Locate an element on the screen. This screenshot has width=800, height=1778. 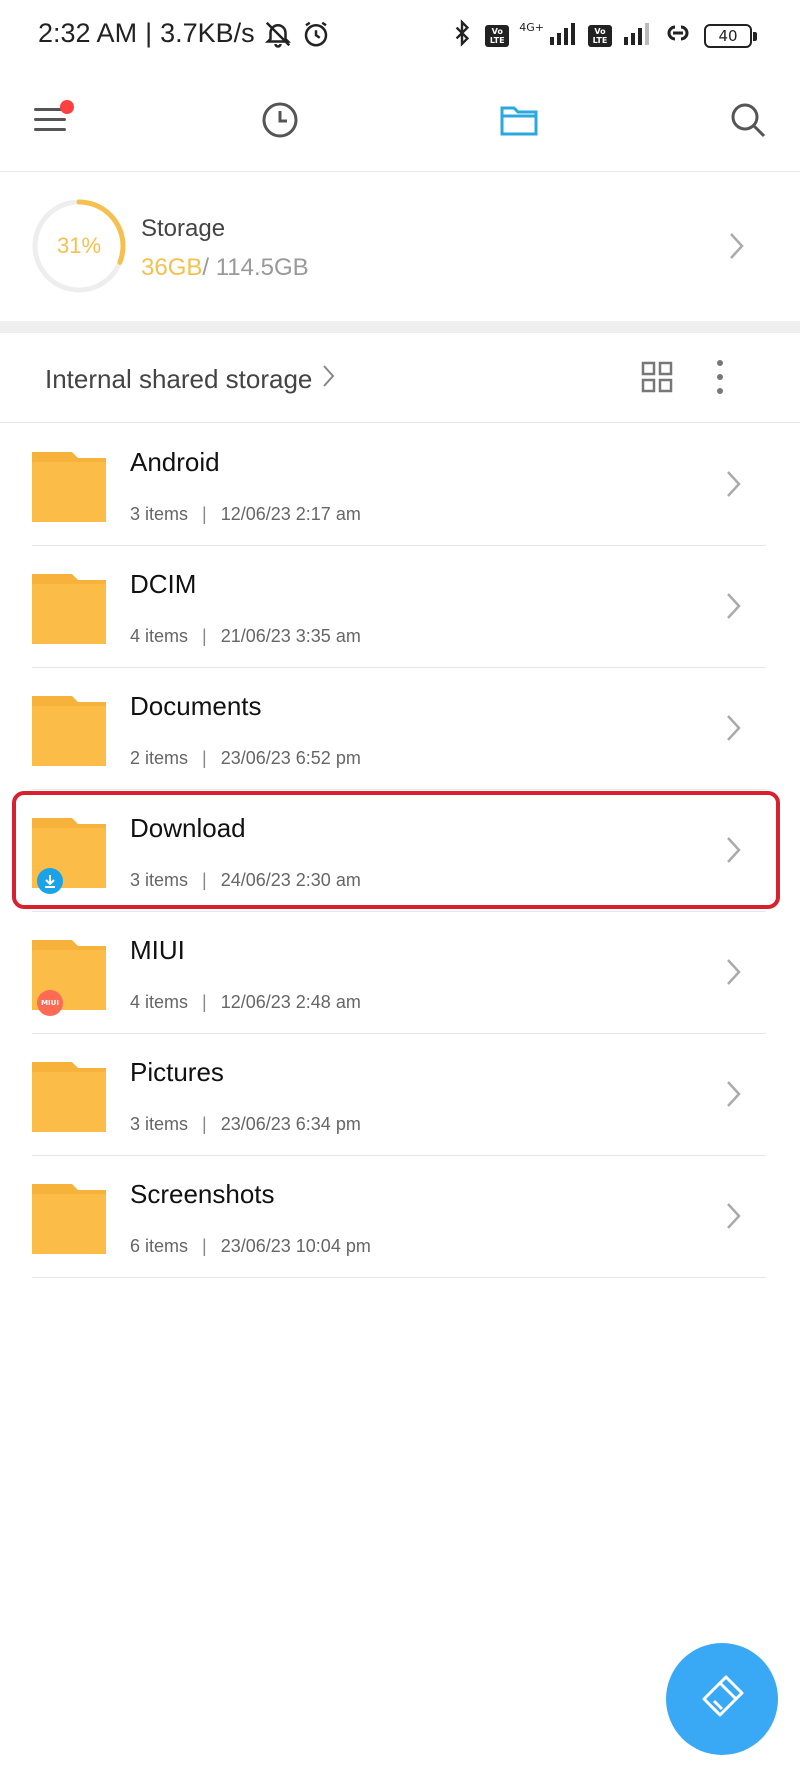
folder-meta: 4 items | 21/06/23 3:35 am is located at coordinates (245, 636).